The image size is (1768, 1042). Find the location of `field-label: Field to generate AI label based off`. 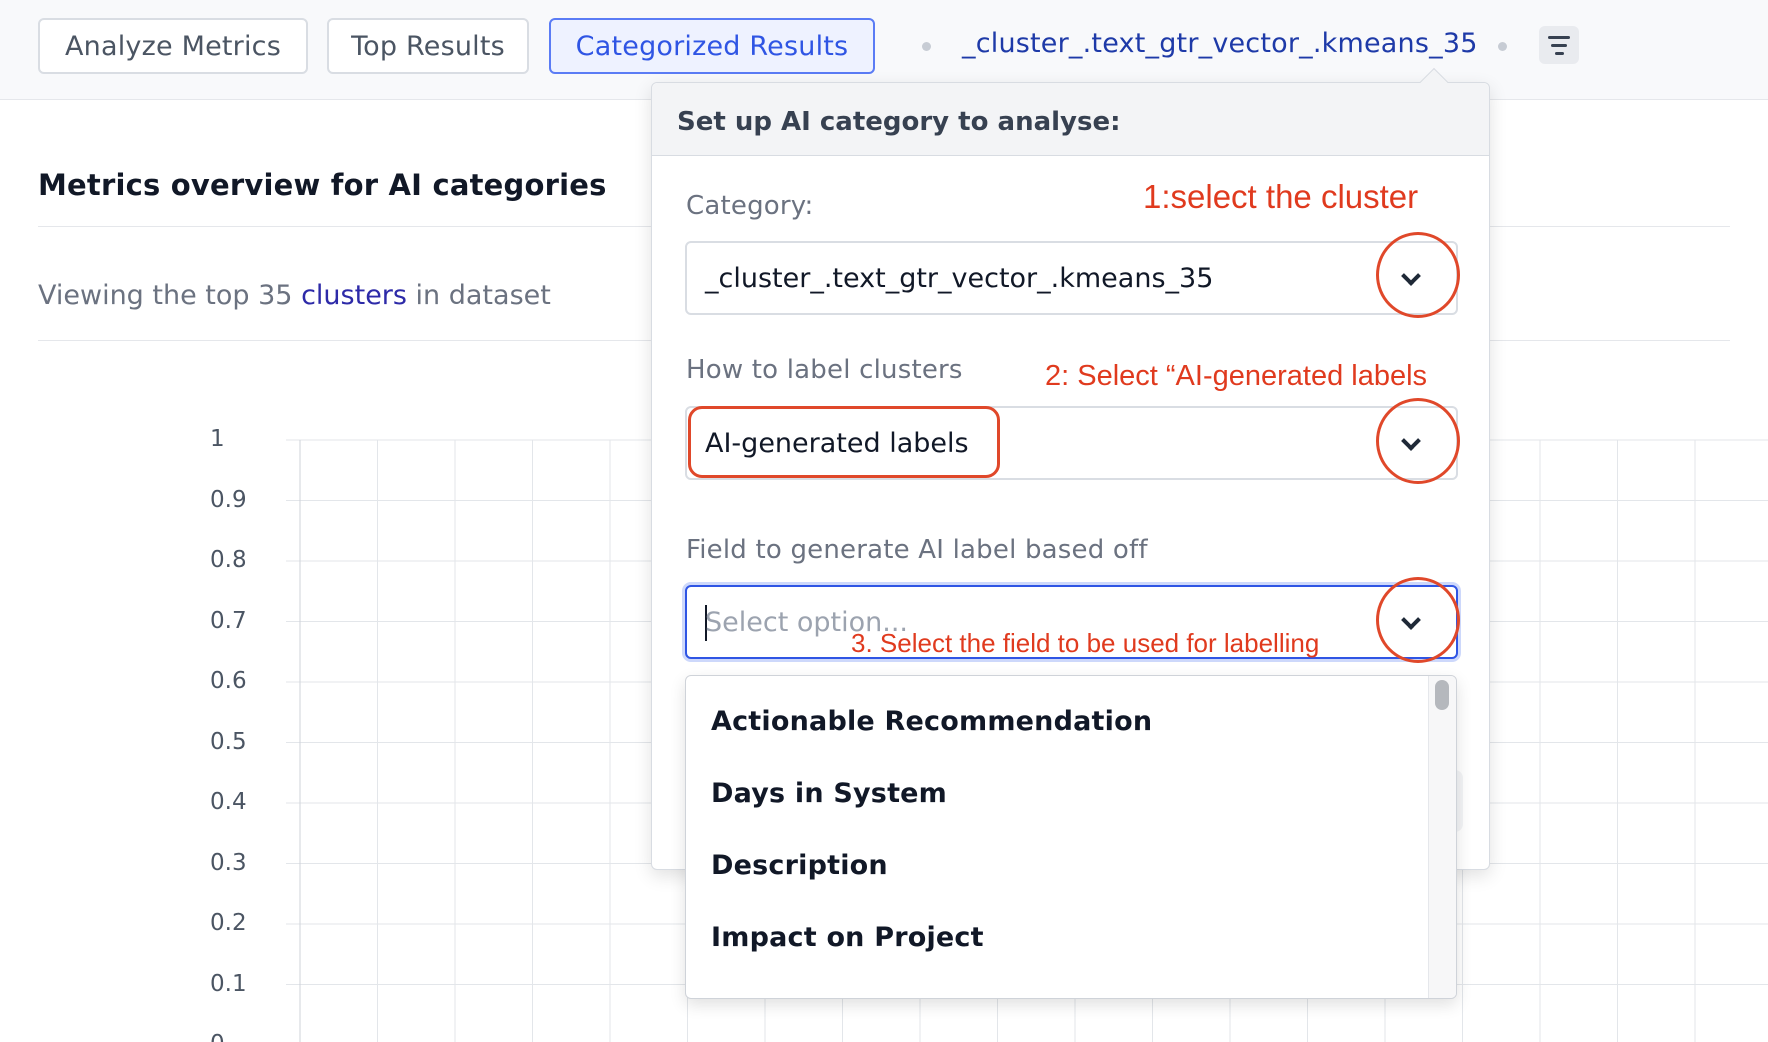

field-label: Field to generate AI label based off is located at coordinates (917, 550).